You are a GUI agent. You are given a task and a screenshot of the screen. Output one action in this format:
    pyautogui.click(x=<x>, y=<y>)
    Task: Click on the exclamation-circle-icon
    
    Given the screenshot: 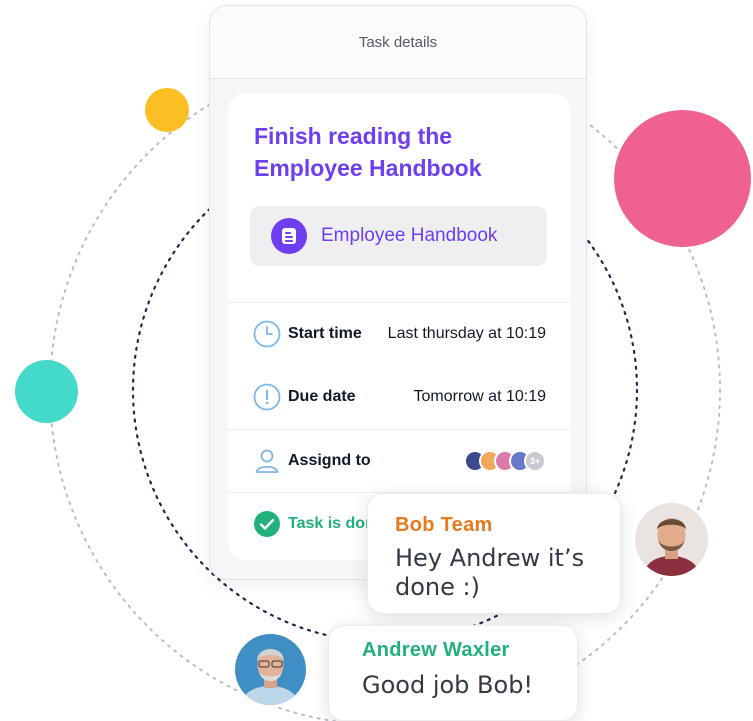 What is the action you would take?
    pyautogui.click(x=267, y=397)
    